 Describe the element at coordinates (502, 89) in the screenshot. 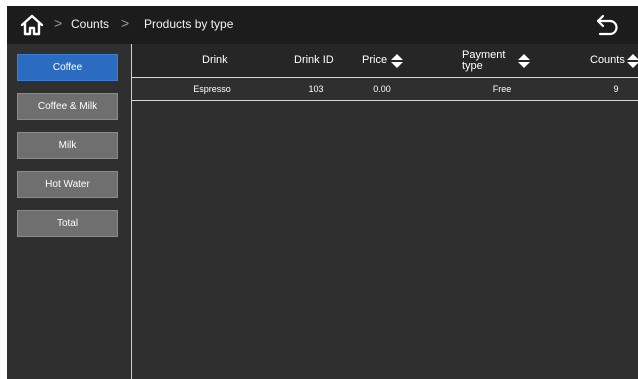

I see `cell-payment-type: Free` at that location.